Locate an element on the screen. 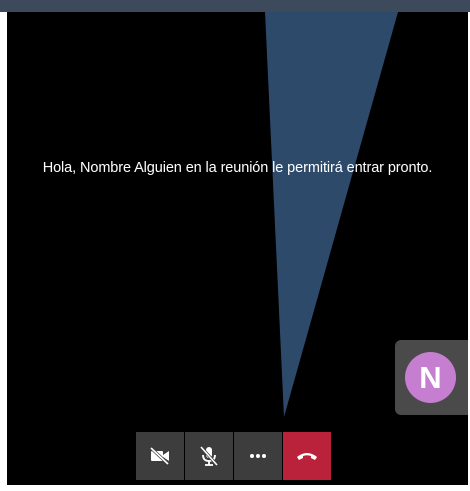 The height and width of the screenshot is (491, 470). more-options-button is located at coordinates (258, 456).